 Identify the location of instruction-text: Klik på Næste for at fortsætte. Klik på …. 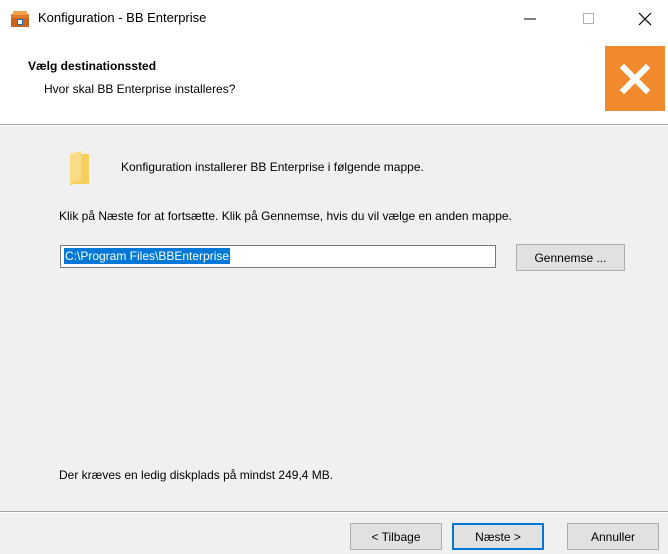
(285, 216).